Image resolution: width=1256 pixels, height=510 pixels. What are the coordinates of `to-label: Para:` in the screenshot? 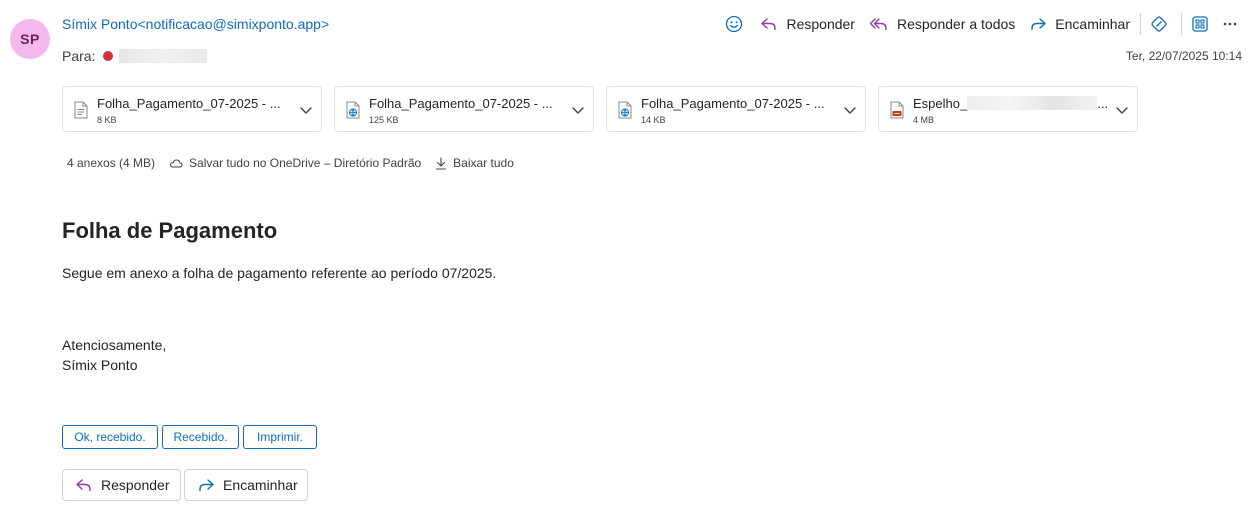 It's located at (79, 56).